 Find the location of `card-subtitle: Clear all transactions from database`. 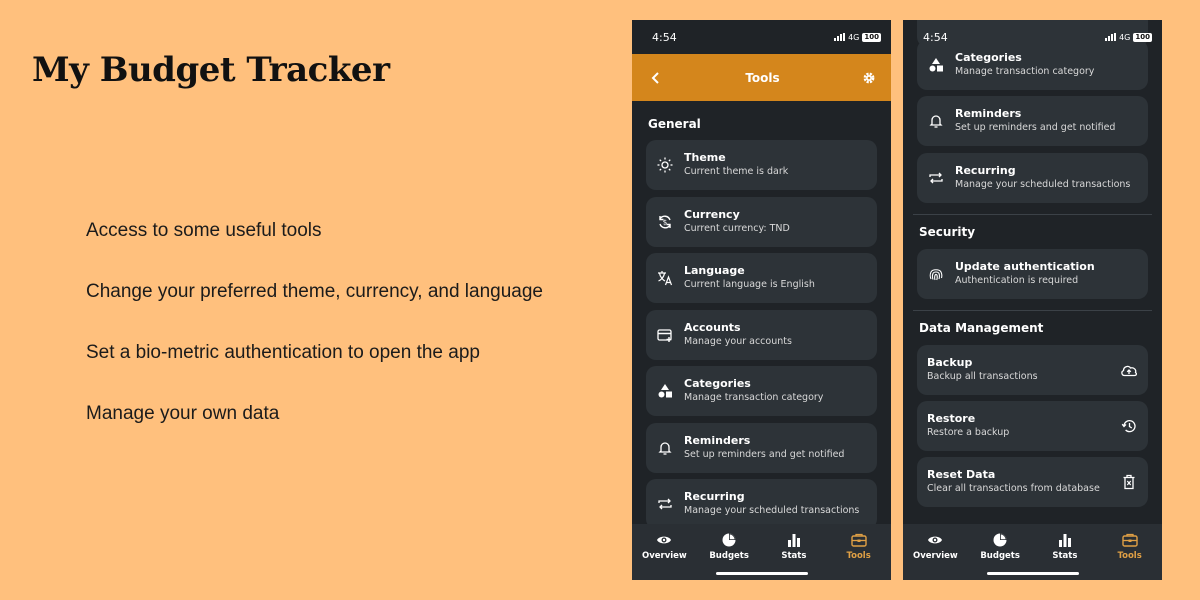

card-subtitle: Clear all transactions from database is located at coordinates (1013, 488).